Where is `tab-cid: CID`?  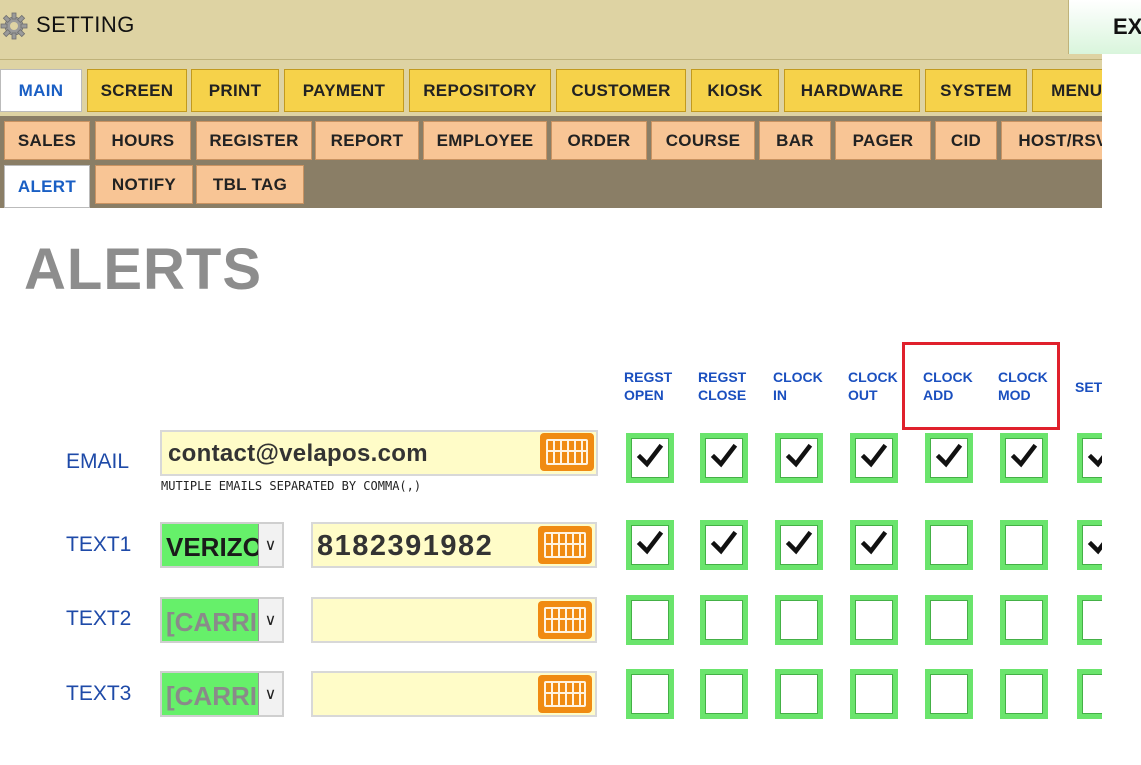
tab-cid: CID is located at coordinates (966, 140).